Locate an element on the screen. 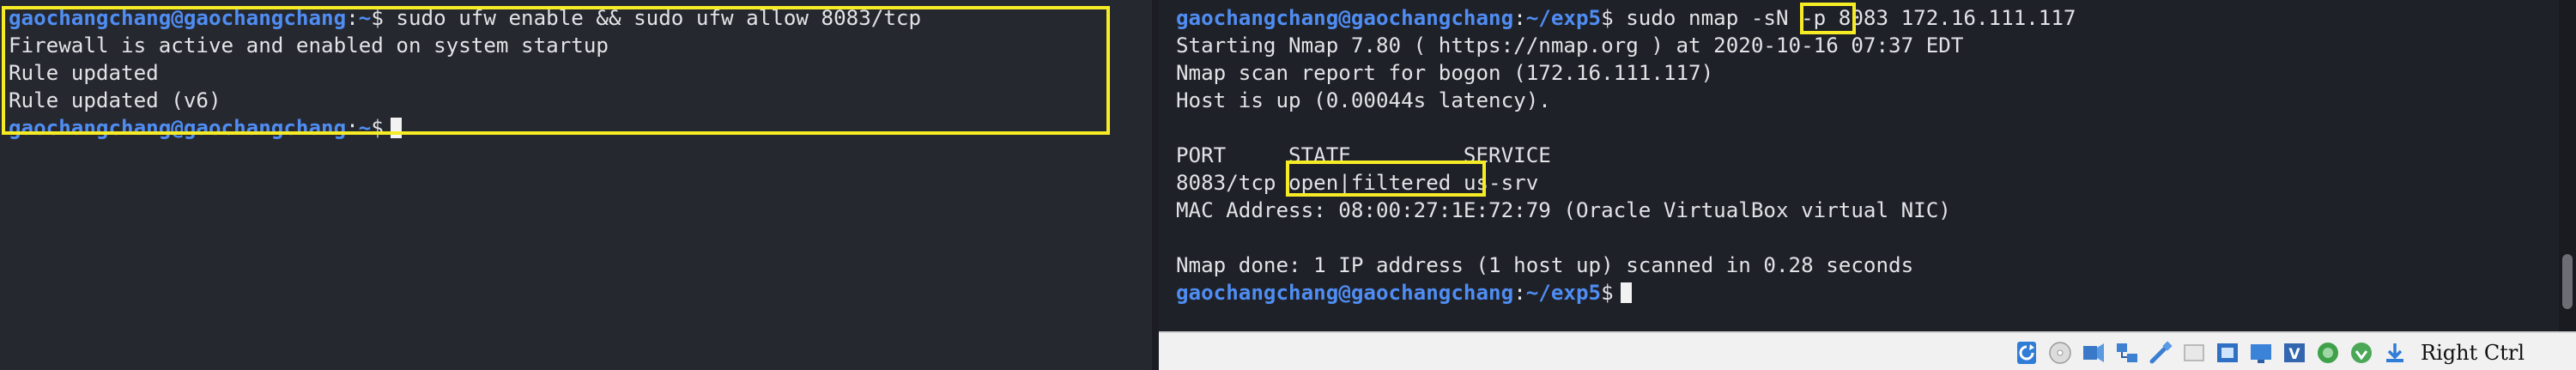  mouse-integration-icon is located at coordinates (2361, 353).